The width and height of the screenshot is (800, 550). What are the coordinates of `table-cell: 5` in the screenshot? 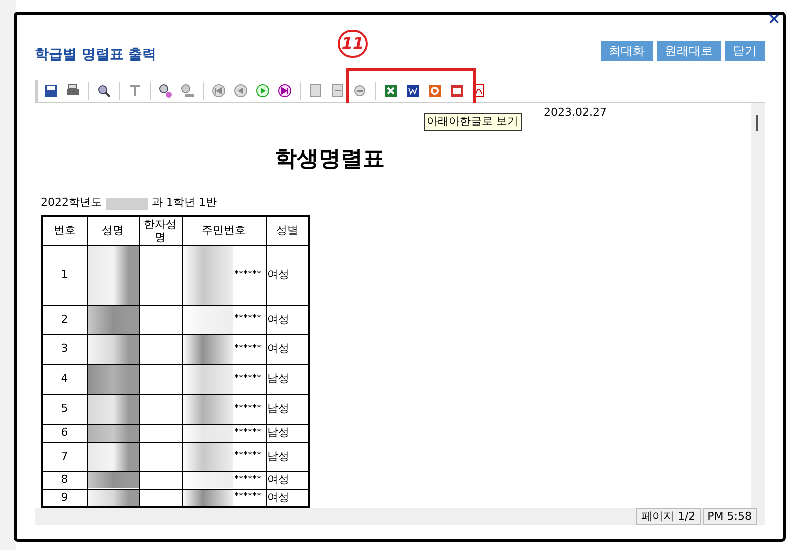 It's located at (64, 409).